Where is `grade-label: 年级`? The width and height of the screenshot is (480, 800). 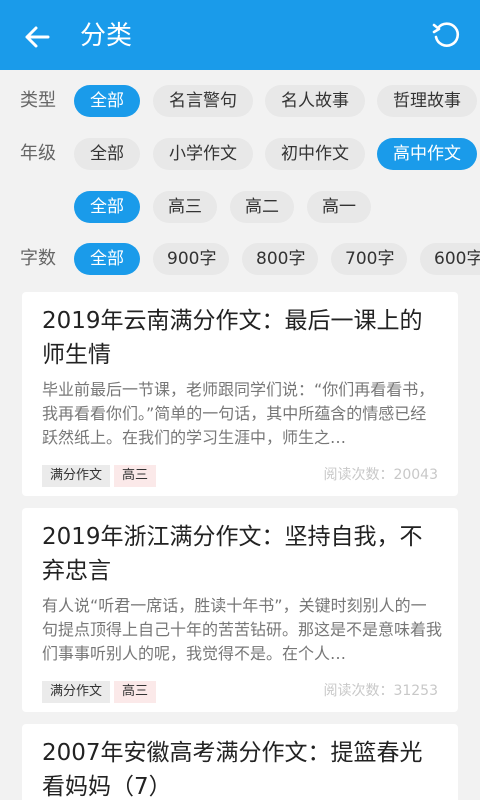 grade-label: 年级 is located at coordinates (38, 153).